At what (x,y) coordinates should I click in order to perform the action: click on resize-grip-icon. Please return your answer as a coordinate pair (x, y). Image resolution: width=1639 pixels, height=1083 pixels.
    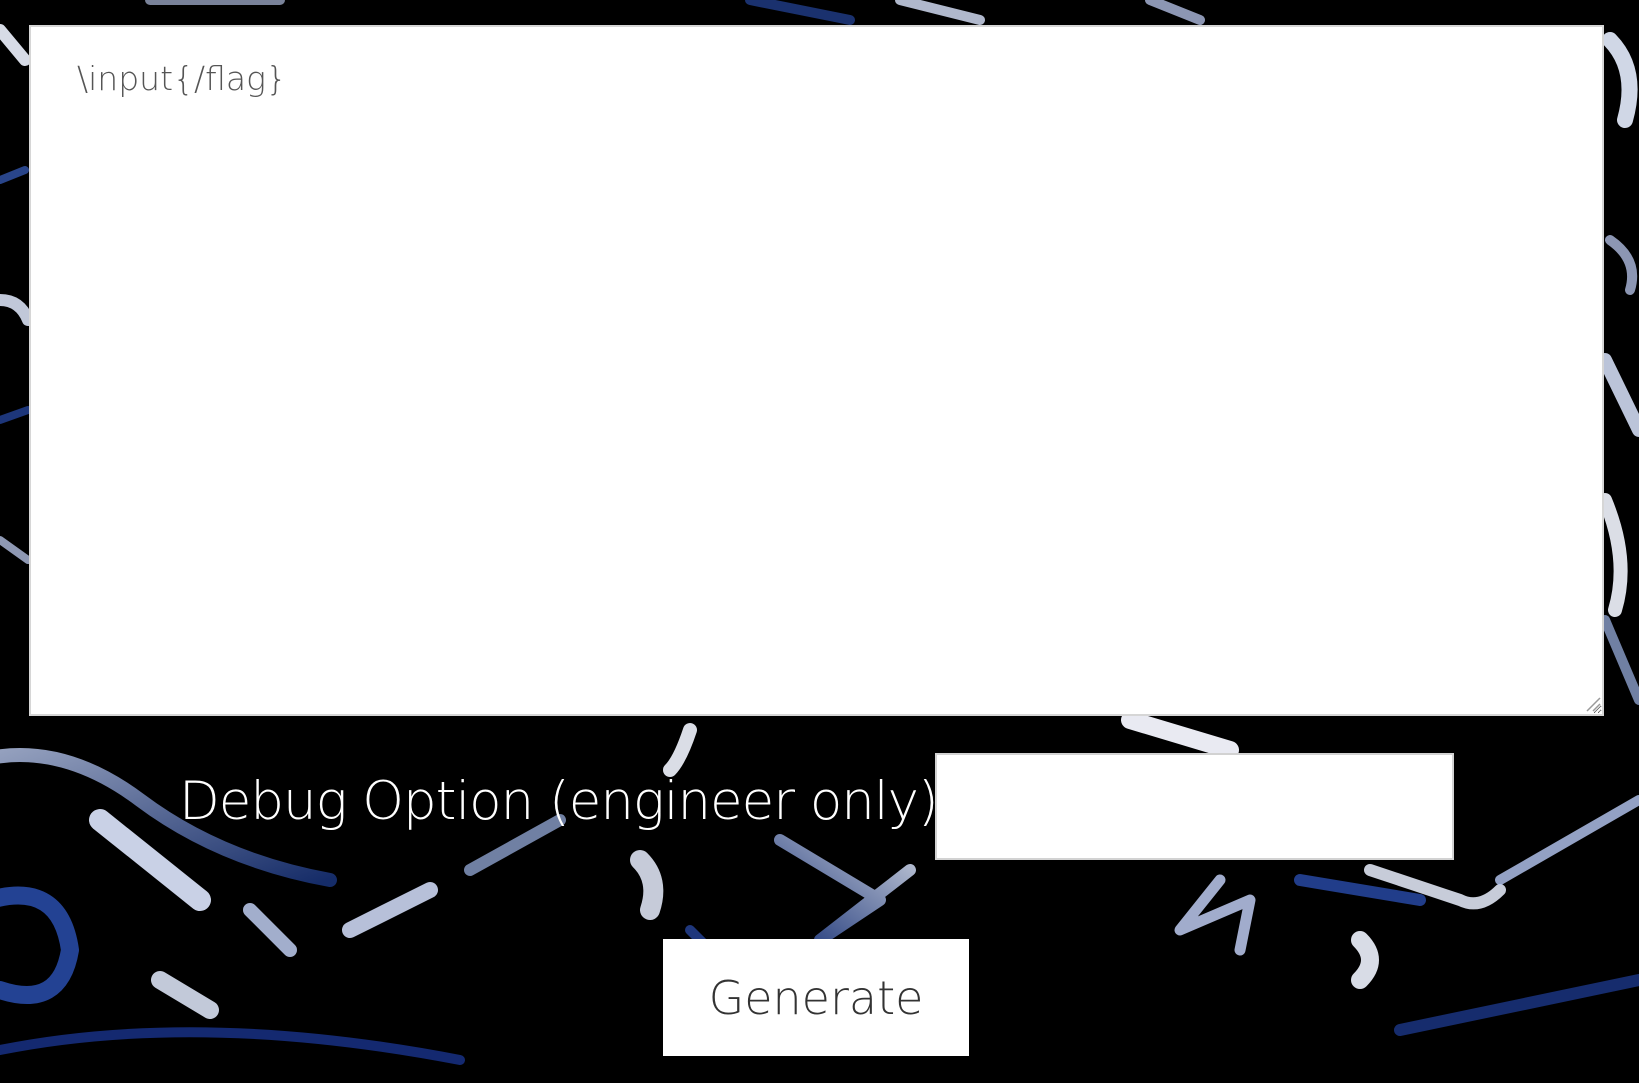
    Looking at the image, I should click on (1592, 703).